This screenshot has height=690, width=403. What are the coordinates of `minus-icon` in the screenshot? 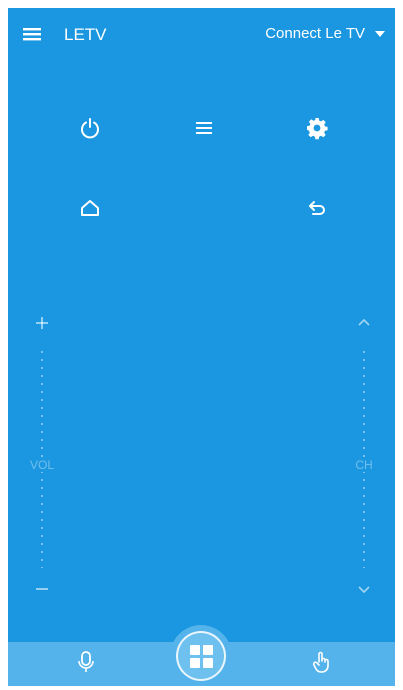 It's located at (42, 589).